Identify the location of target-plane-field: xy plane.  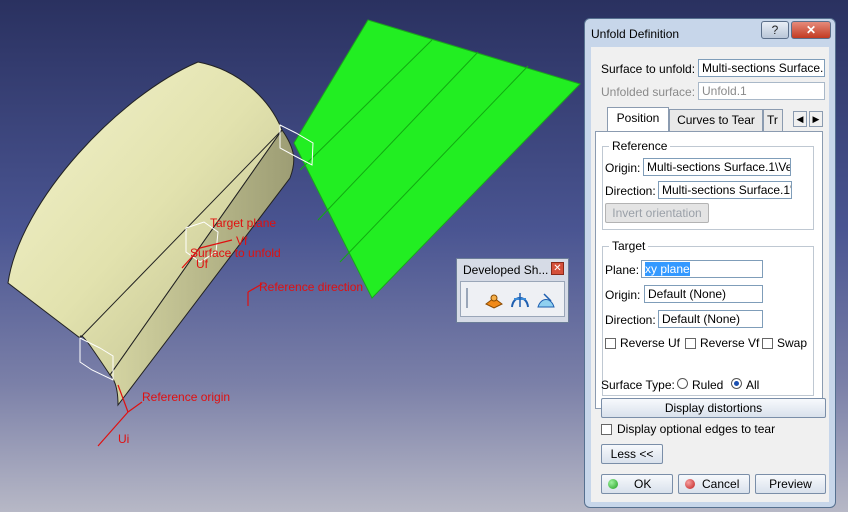
(702, 269).